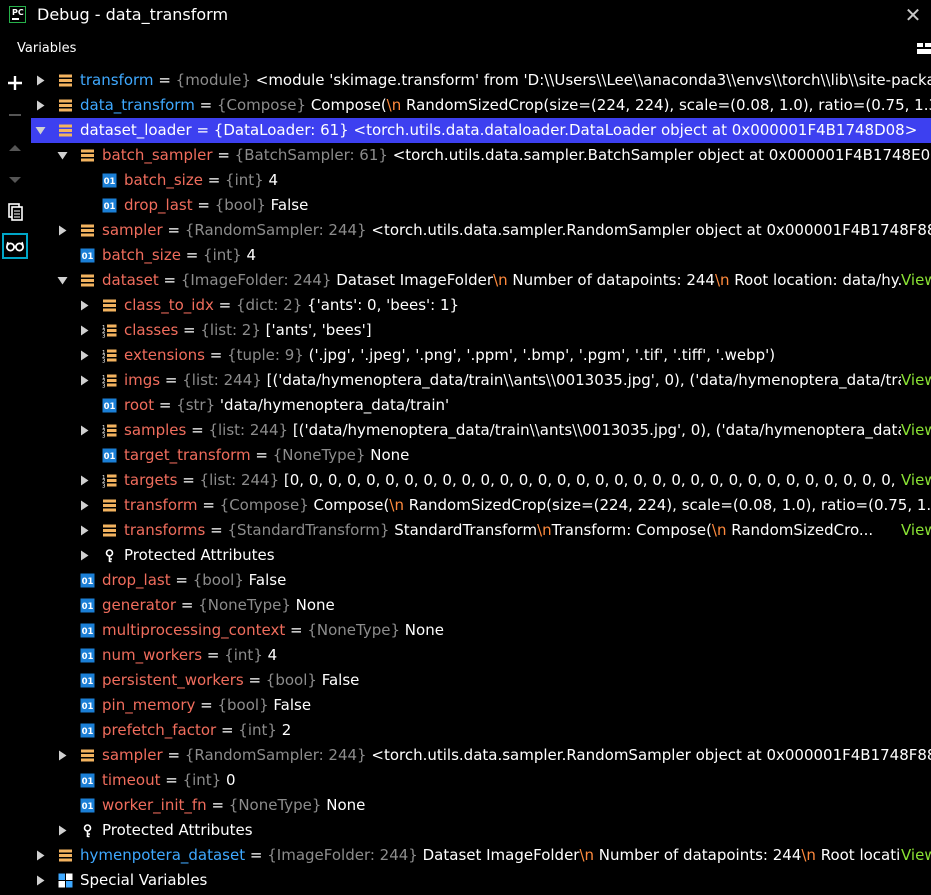 The height and width of the screenshot is (895, 931). Describe the element at coordinates (15, 148) in the screenshot. I see `up-icon` at that location.